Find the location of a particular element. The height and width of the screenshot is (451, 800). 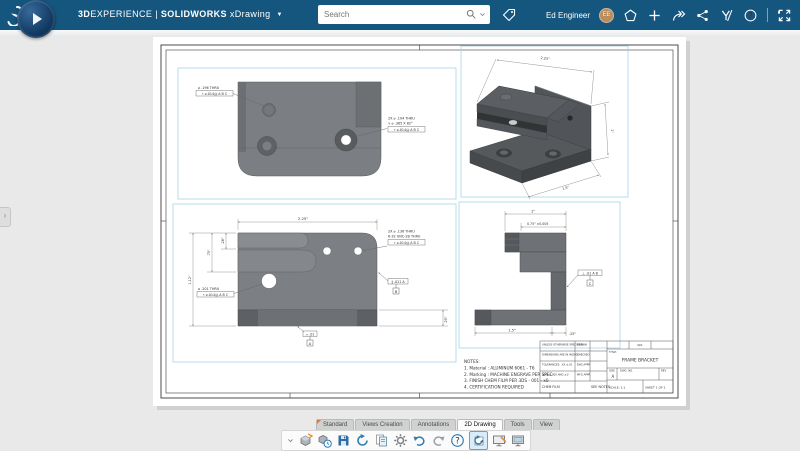

svg-text: 1" is located at coordinates (533, 212).